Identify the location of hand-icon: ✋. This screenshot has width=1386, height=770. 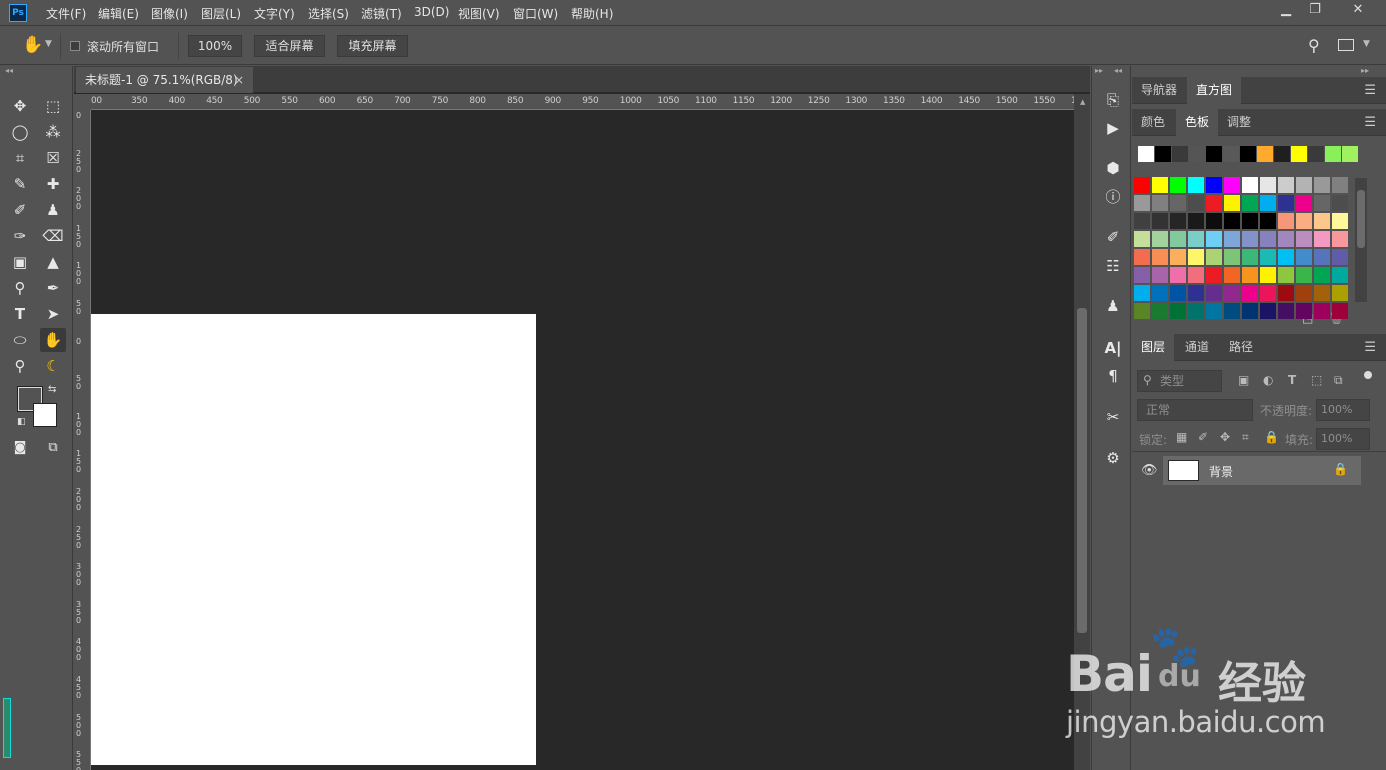
(32, 45).